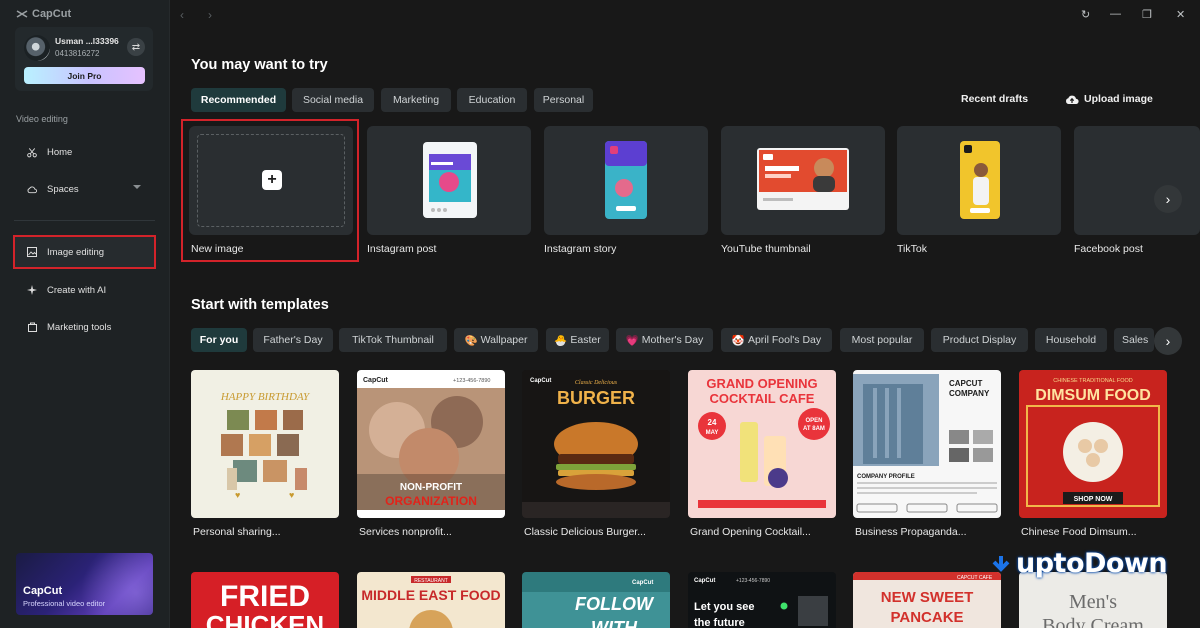  Describe the element at coordinates (84, 327) in the screenshot. I see `sidebar-item-marketing-tools: Marketing tools` at that location.